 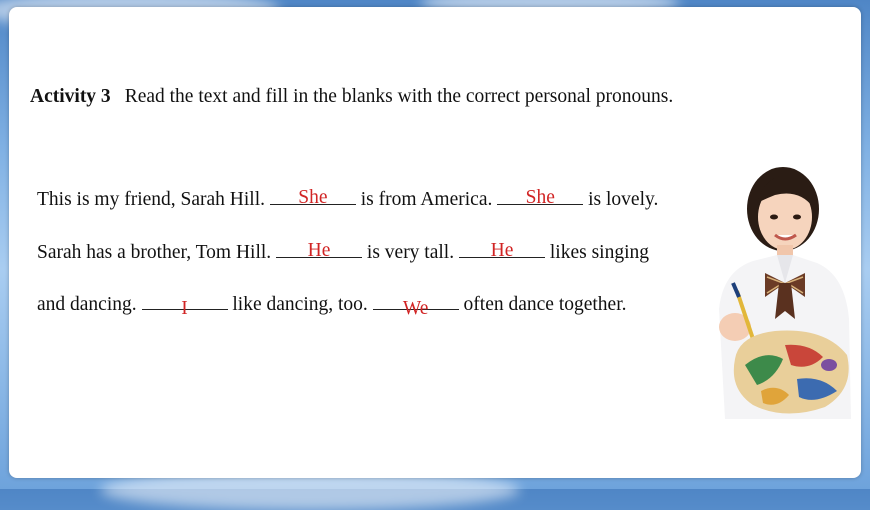 I want to click on answer-blank: I, so click(x=184, y=306).